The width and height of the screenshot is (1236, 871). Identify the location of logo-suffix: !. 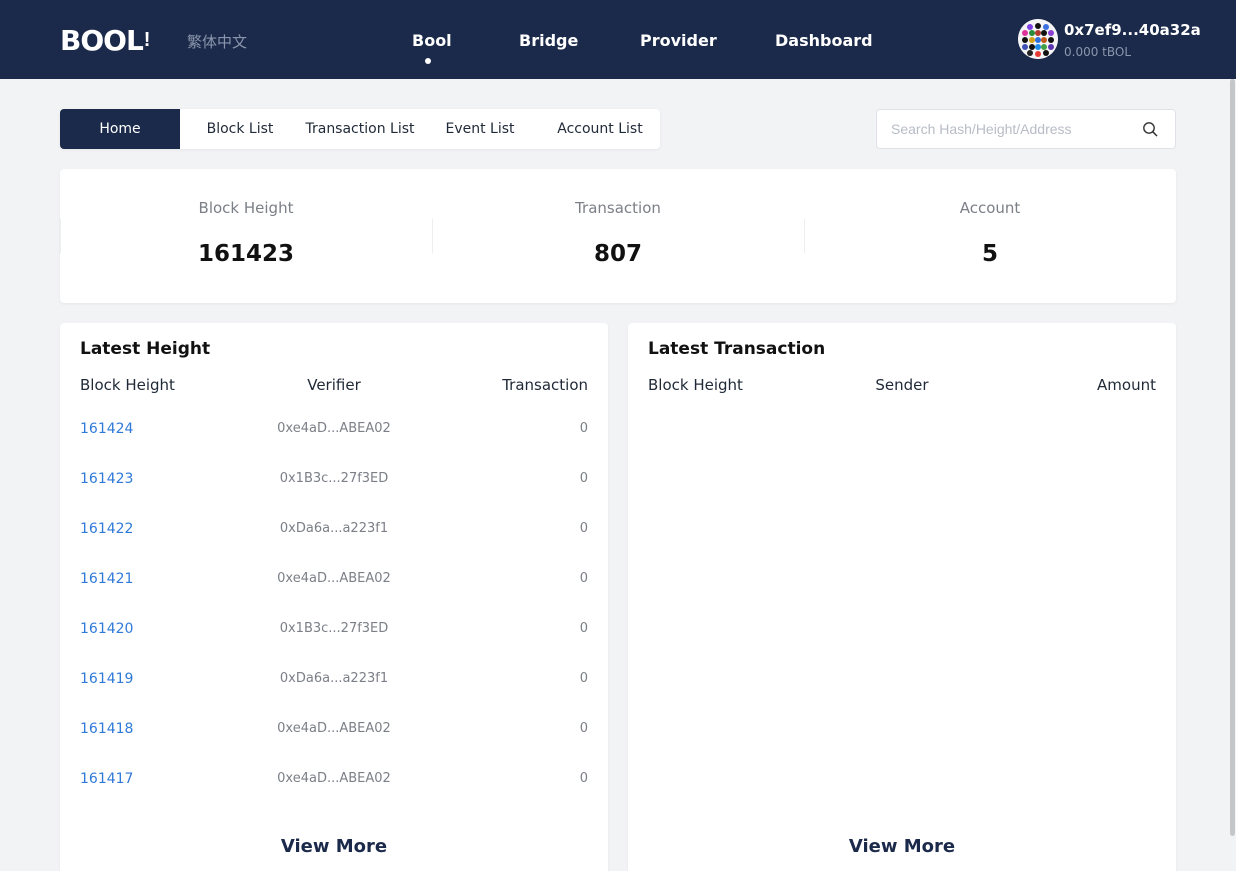
(147, 39).